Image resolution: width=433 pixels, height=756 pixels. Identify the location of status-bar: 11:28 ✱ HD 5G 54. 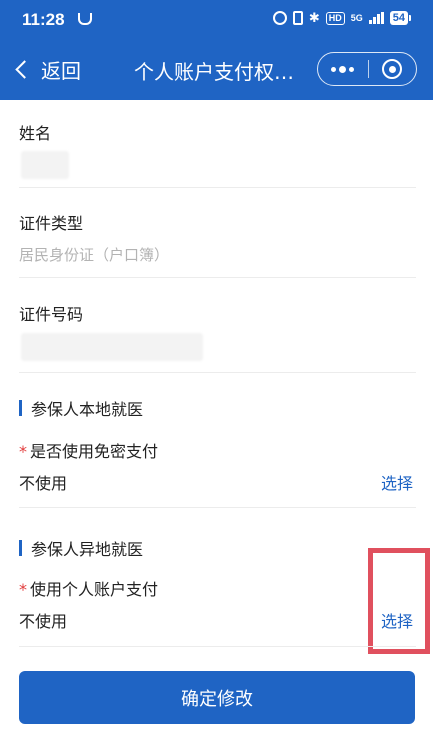
(216, 20).